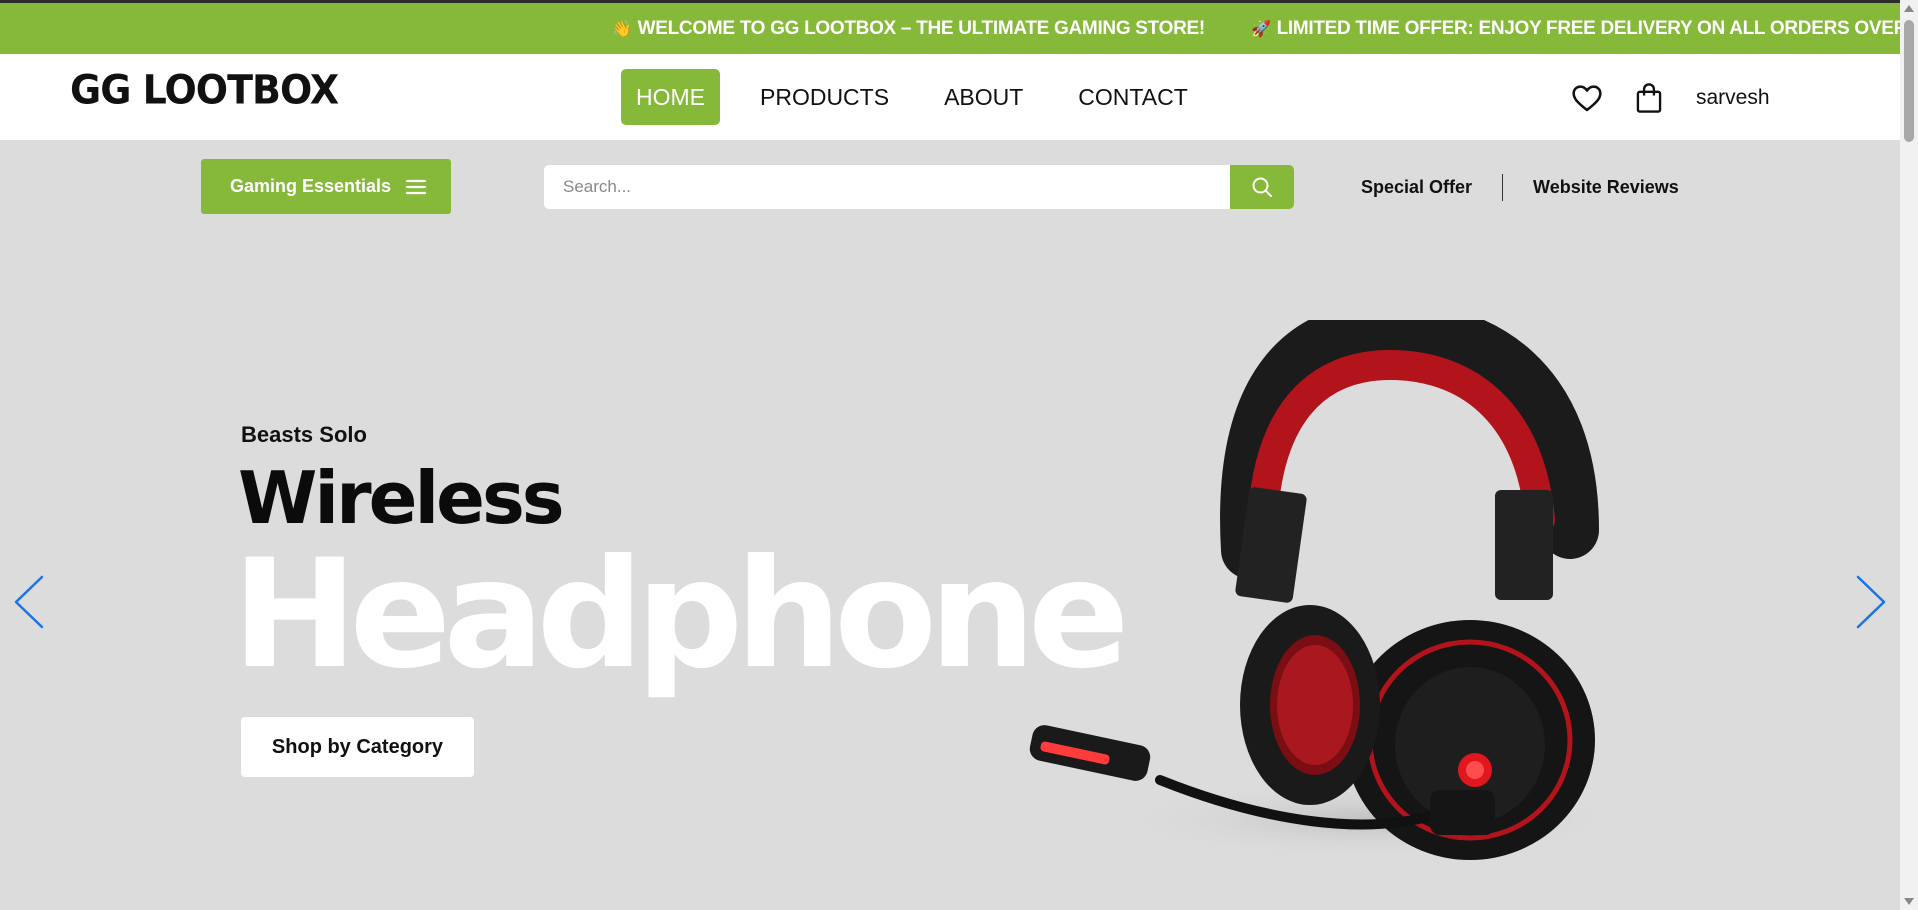 The width and height of the screenshot is (1918, 910). Describe the element at coordinates (416, 186) in the screenshot. I see `menu-icon` at that location.